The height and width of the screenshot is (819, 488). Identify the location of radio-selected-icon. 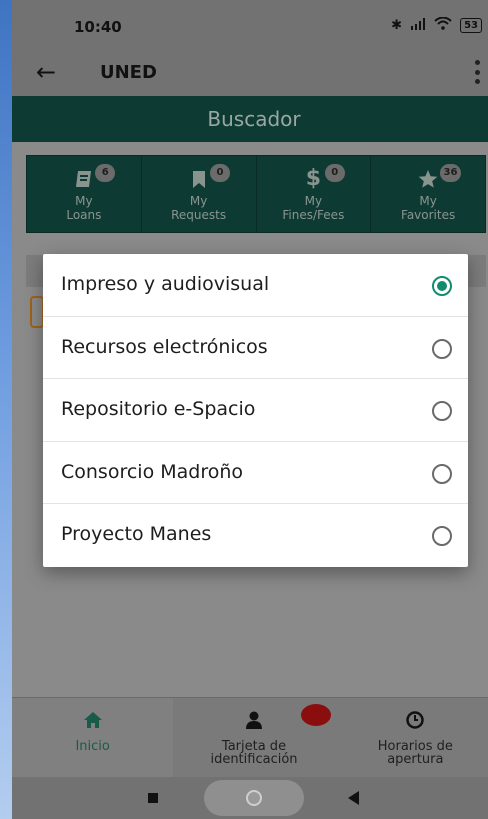
(442, 286).